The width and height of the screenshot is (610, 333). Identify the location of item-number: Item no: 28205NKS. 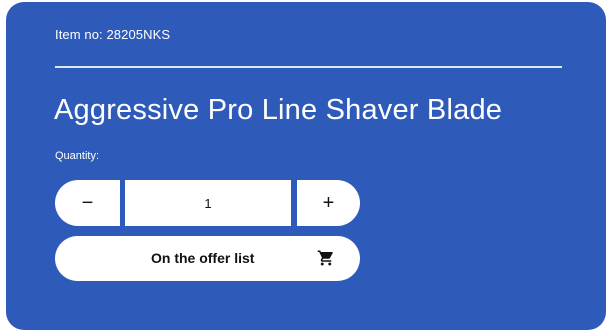
(113, 34).